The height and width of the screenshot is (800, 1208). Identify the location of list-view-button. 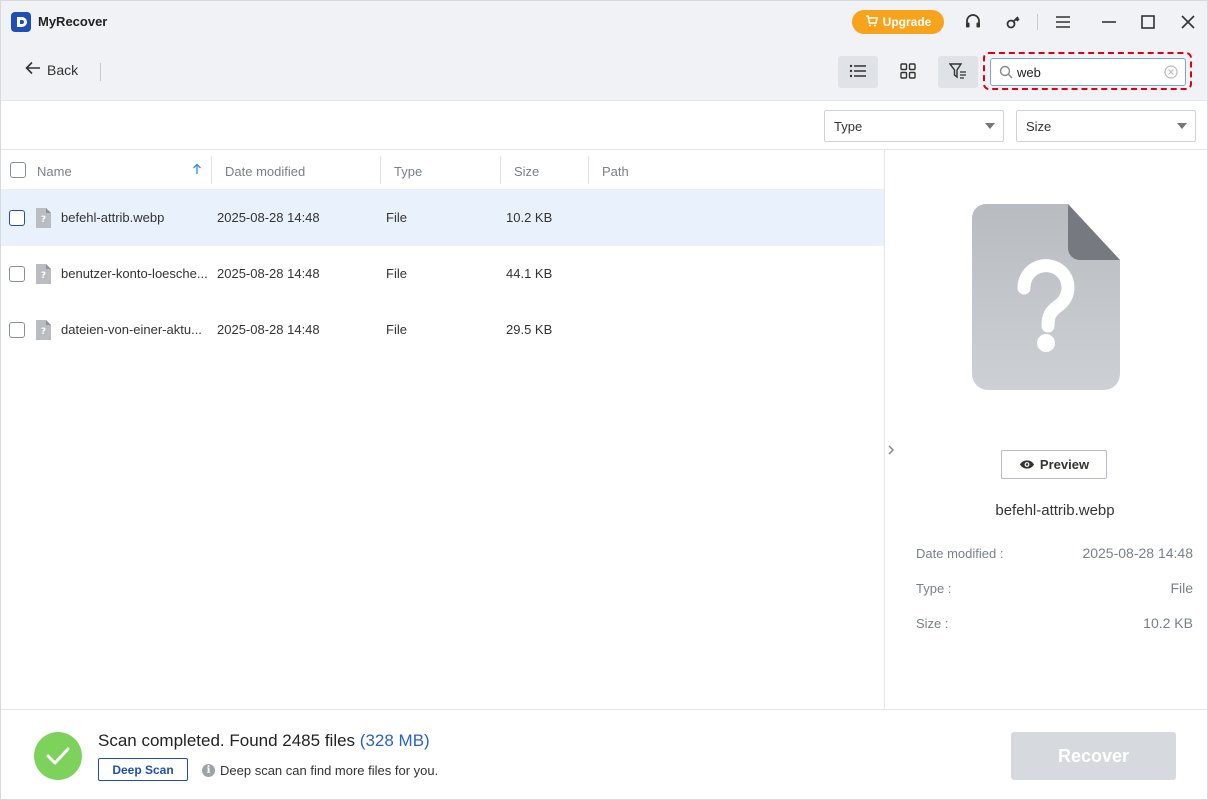
(858, 72).